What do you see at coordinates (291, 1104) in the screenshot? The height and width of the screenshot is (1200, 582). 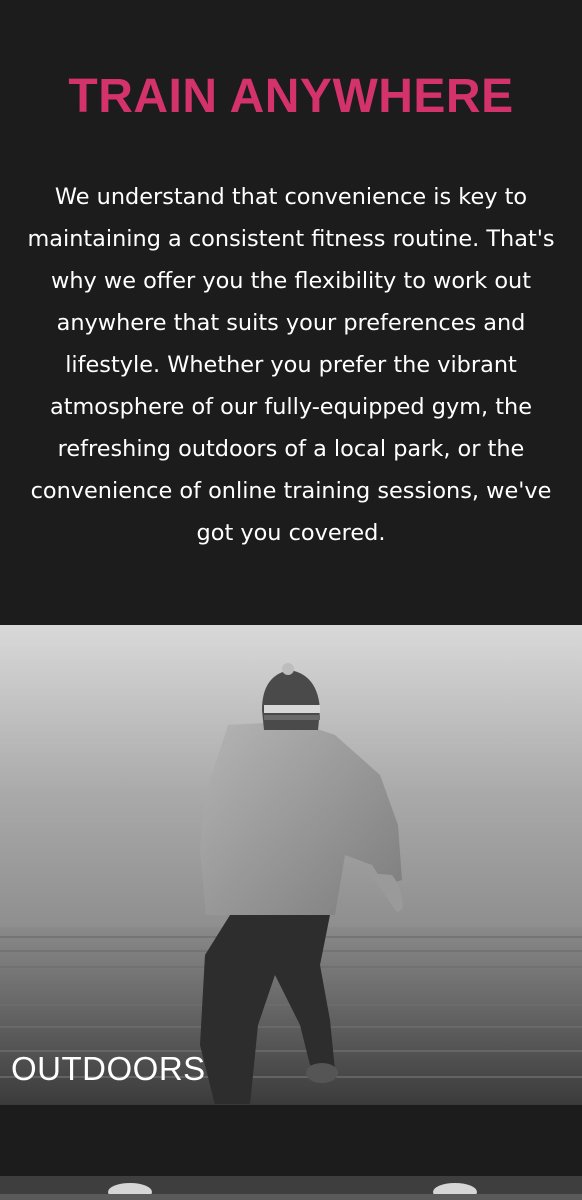 I see `section-divider` at bounding box center [291, 1104].